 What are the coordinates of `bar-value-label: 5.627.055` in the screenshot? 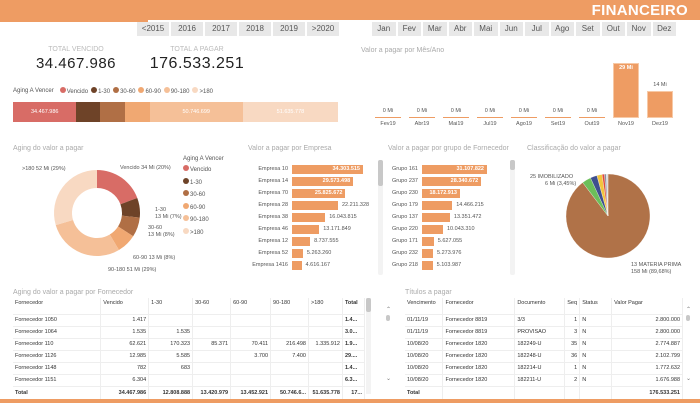 It's located at (450, 241).